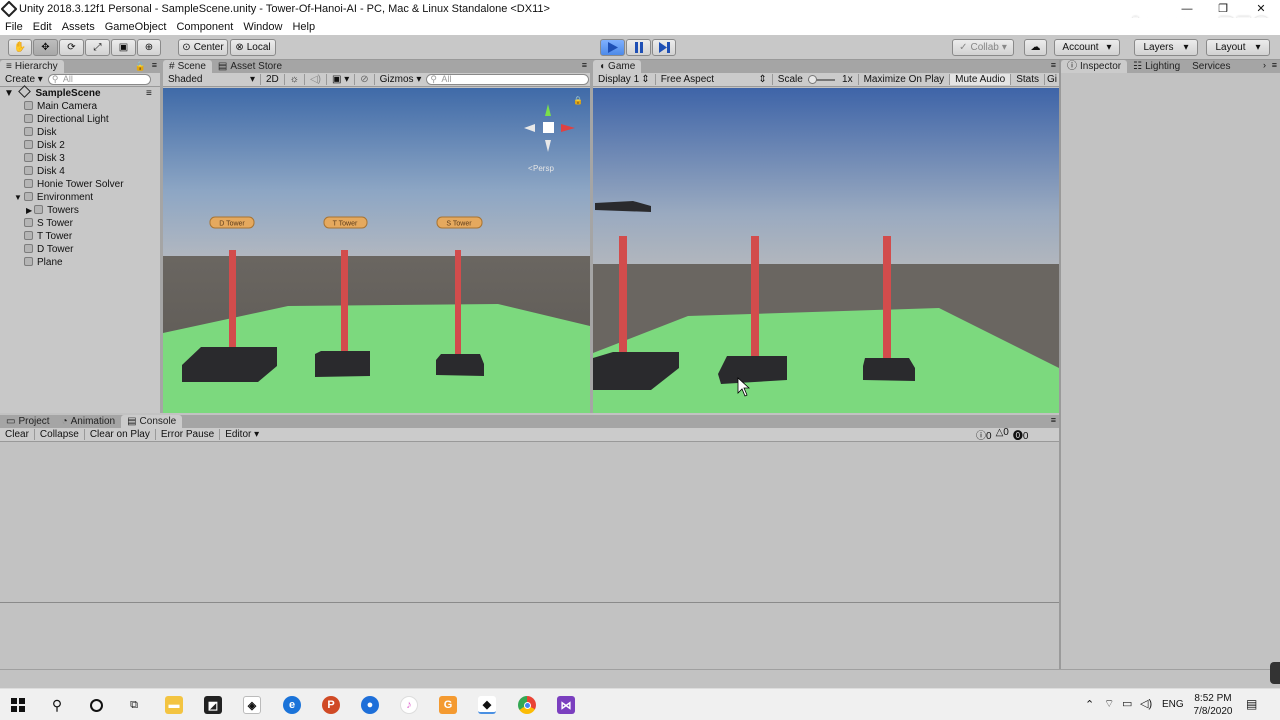 The image size is (1280, 720). Describe the element at coordinates (42, 27) in the screenshot. I see `menu-edit: Edit` at that location.